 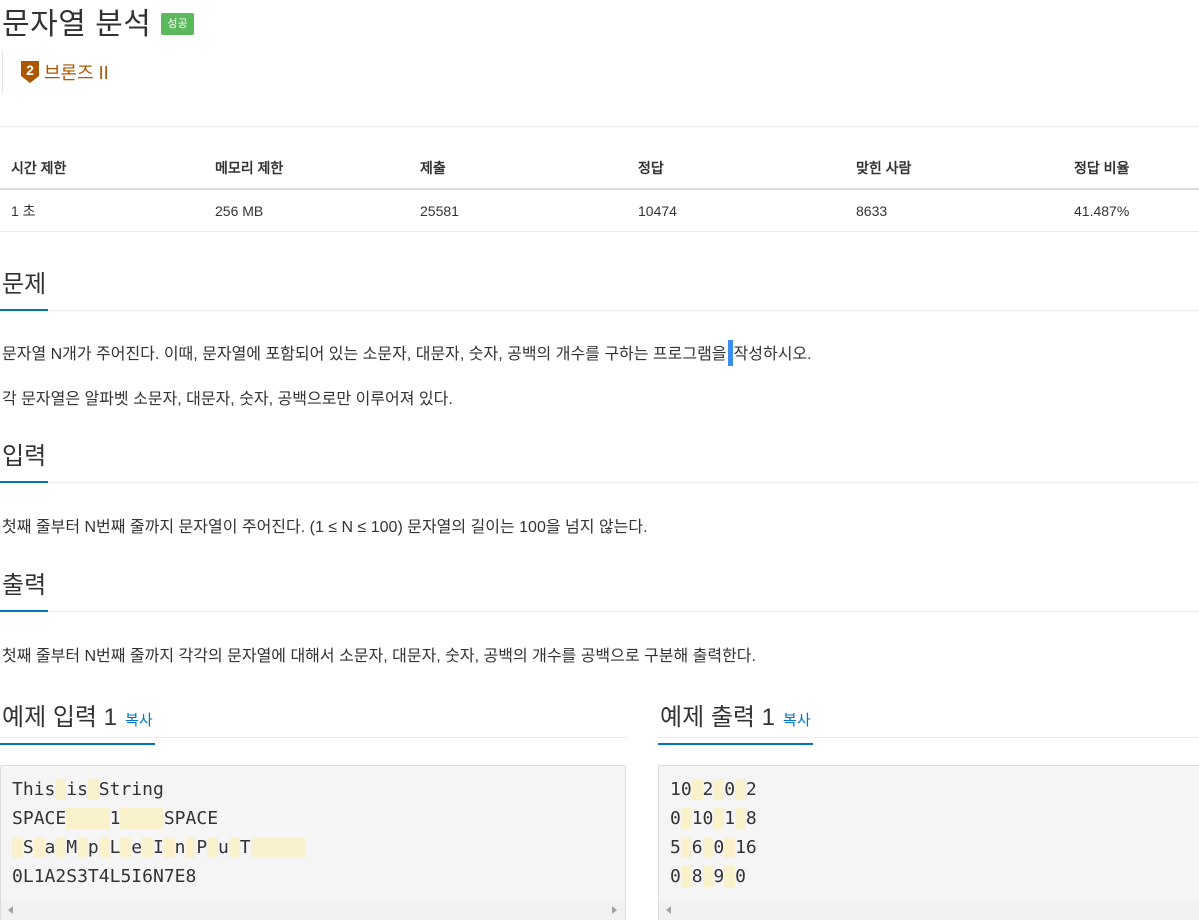 What do you see at coordinates (599, 287) in the screenshot?
I see `problem-section-header: 문제` at bounding box center [599, 287].